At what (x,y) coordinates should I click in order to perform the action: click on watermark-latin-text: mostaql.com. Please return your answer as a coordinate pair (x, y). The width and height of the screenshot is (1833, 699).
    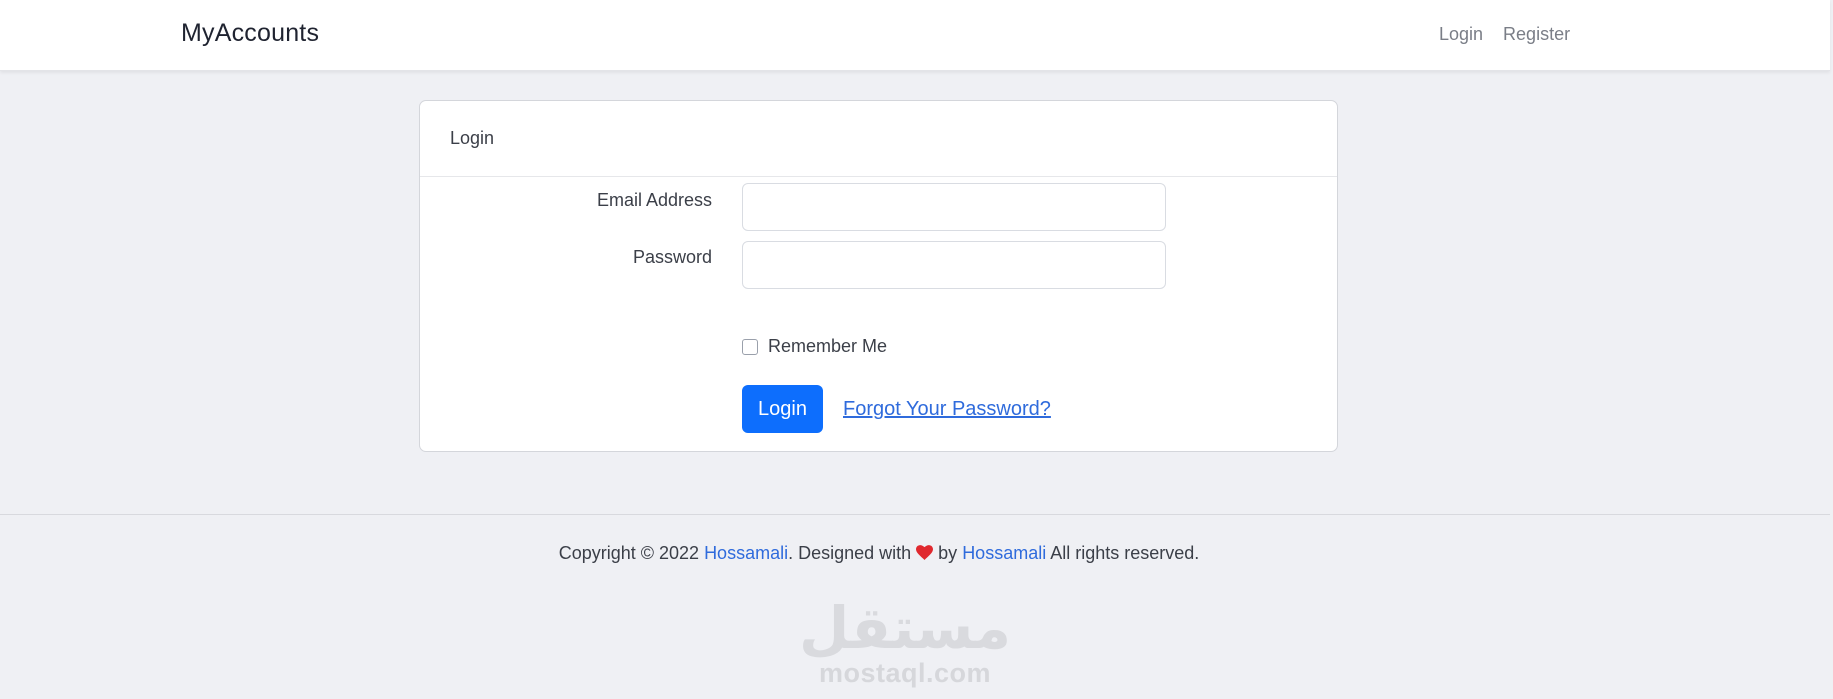
    Looking at the image, I should click on (905, 673).